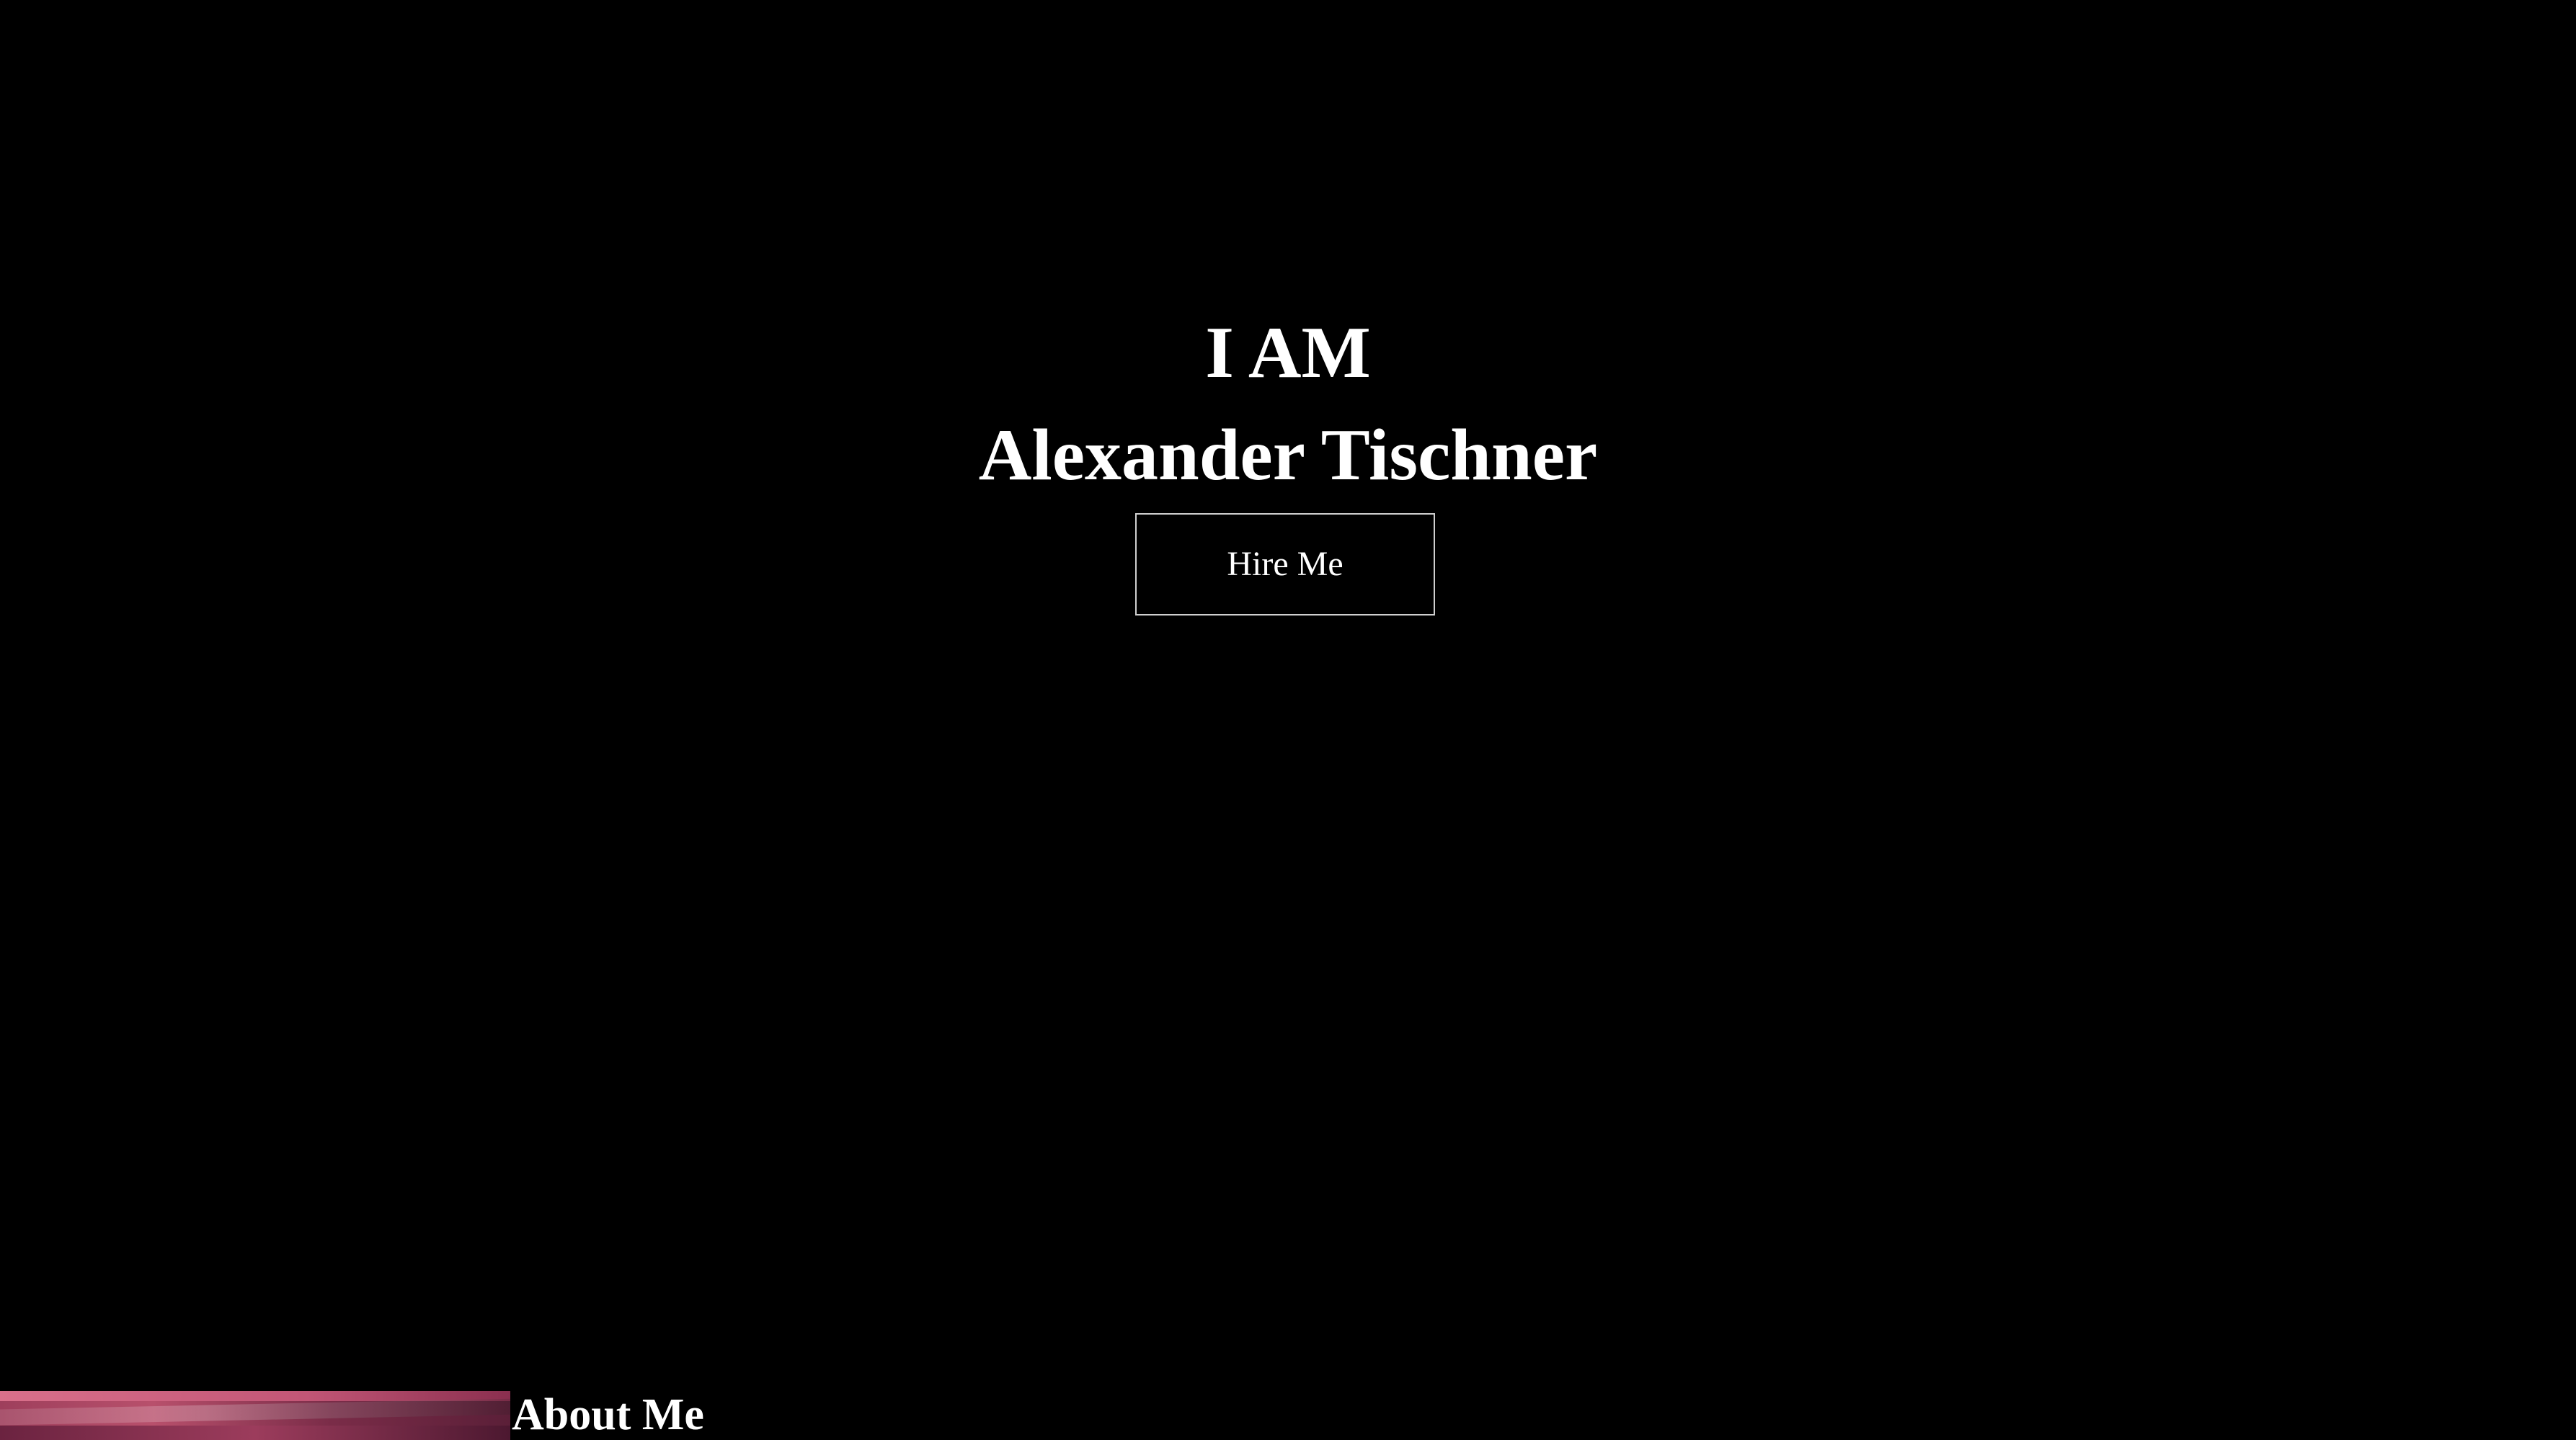 This screenshot has width=2576, height=1440. What do you see at coordinates (1288, 455) in the screenshot?
I see `hero-name-heading: Alexander Tischner` at bounding box center [1288, 455].